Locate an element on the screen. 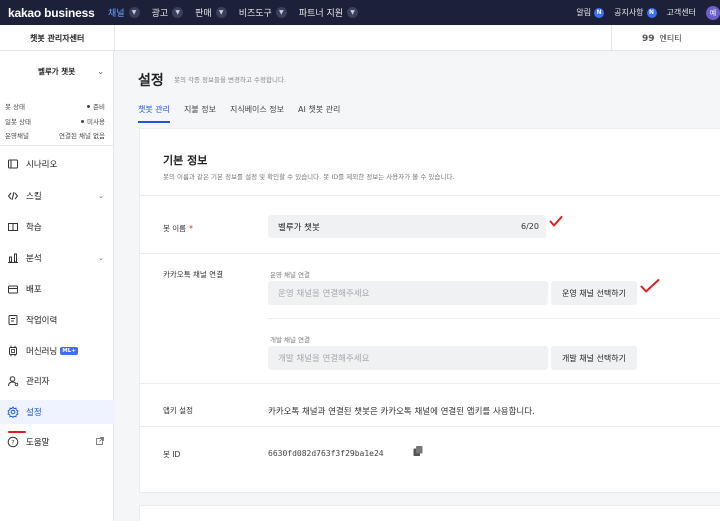 The width and height of the screenshot is (720, 521). top-menu-label: 판매 is located at coordinates (203, 14).